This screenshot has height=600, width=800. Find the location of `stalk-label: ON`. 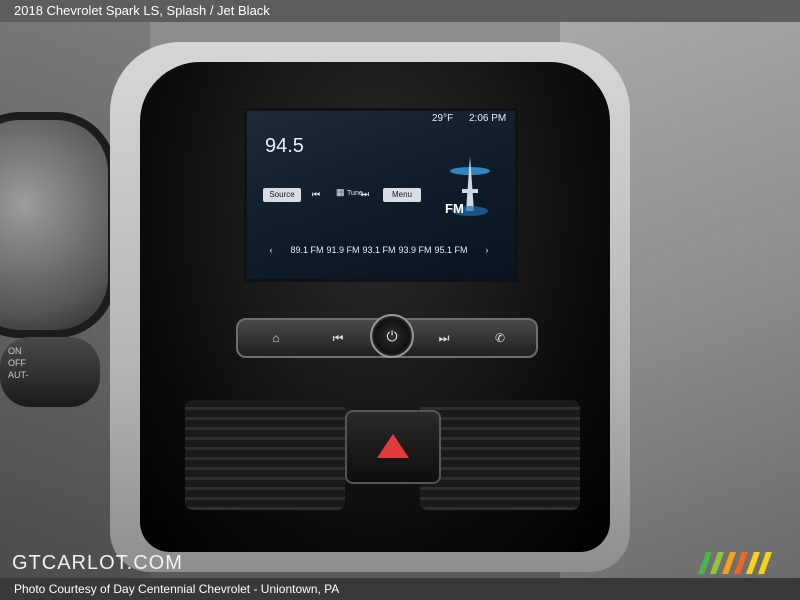

stalk-label: ON is located at coordinates (15, 351).